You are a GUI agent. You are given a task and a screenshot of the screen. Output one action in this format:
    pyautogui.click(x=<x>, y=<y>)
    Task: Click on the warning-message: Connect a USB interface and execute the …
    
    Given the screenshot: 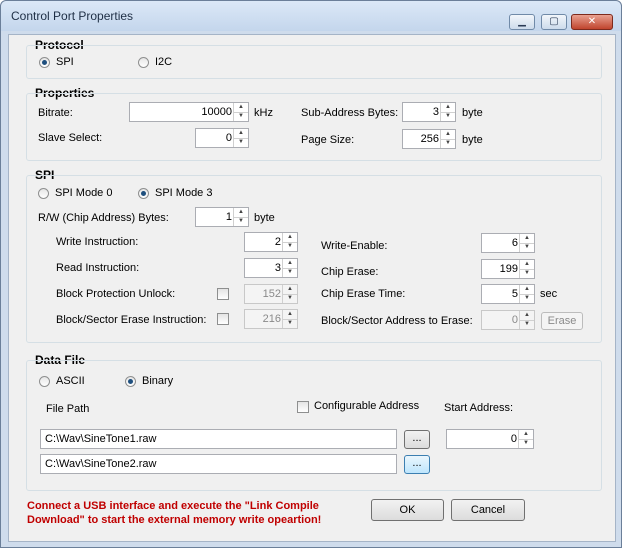 What is the action you would take?
    pyautogui.click(x=174, y=513)
    